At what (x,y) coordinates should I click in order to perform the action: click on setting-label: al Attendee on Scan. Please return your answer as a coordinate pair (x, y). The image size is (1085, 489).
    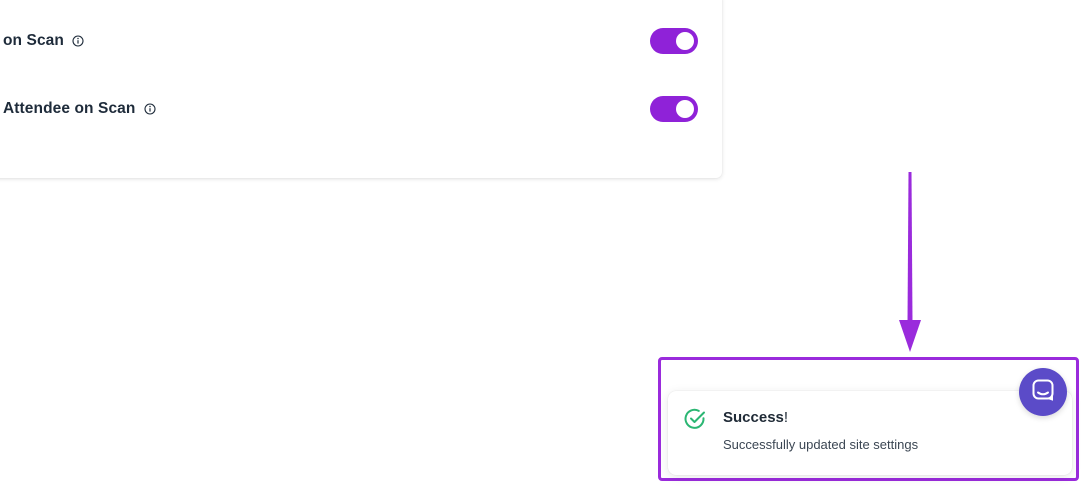
    Looking at the image, I should click on (78, 109).